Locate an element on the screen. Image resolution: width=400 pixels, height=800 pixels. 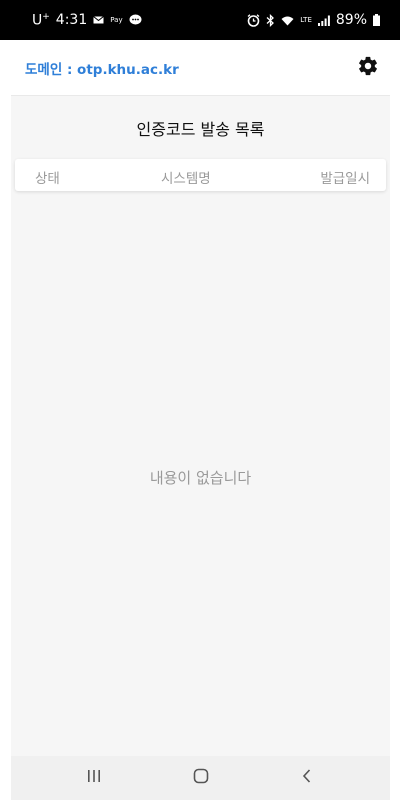
table-header: 상태 시스템명 발급일시 is located at coordinates (200, 175).